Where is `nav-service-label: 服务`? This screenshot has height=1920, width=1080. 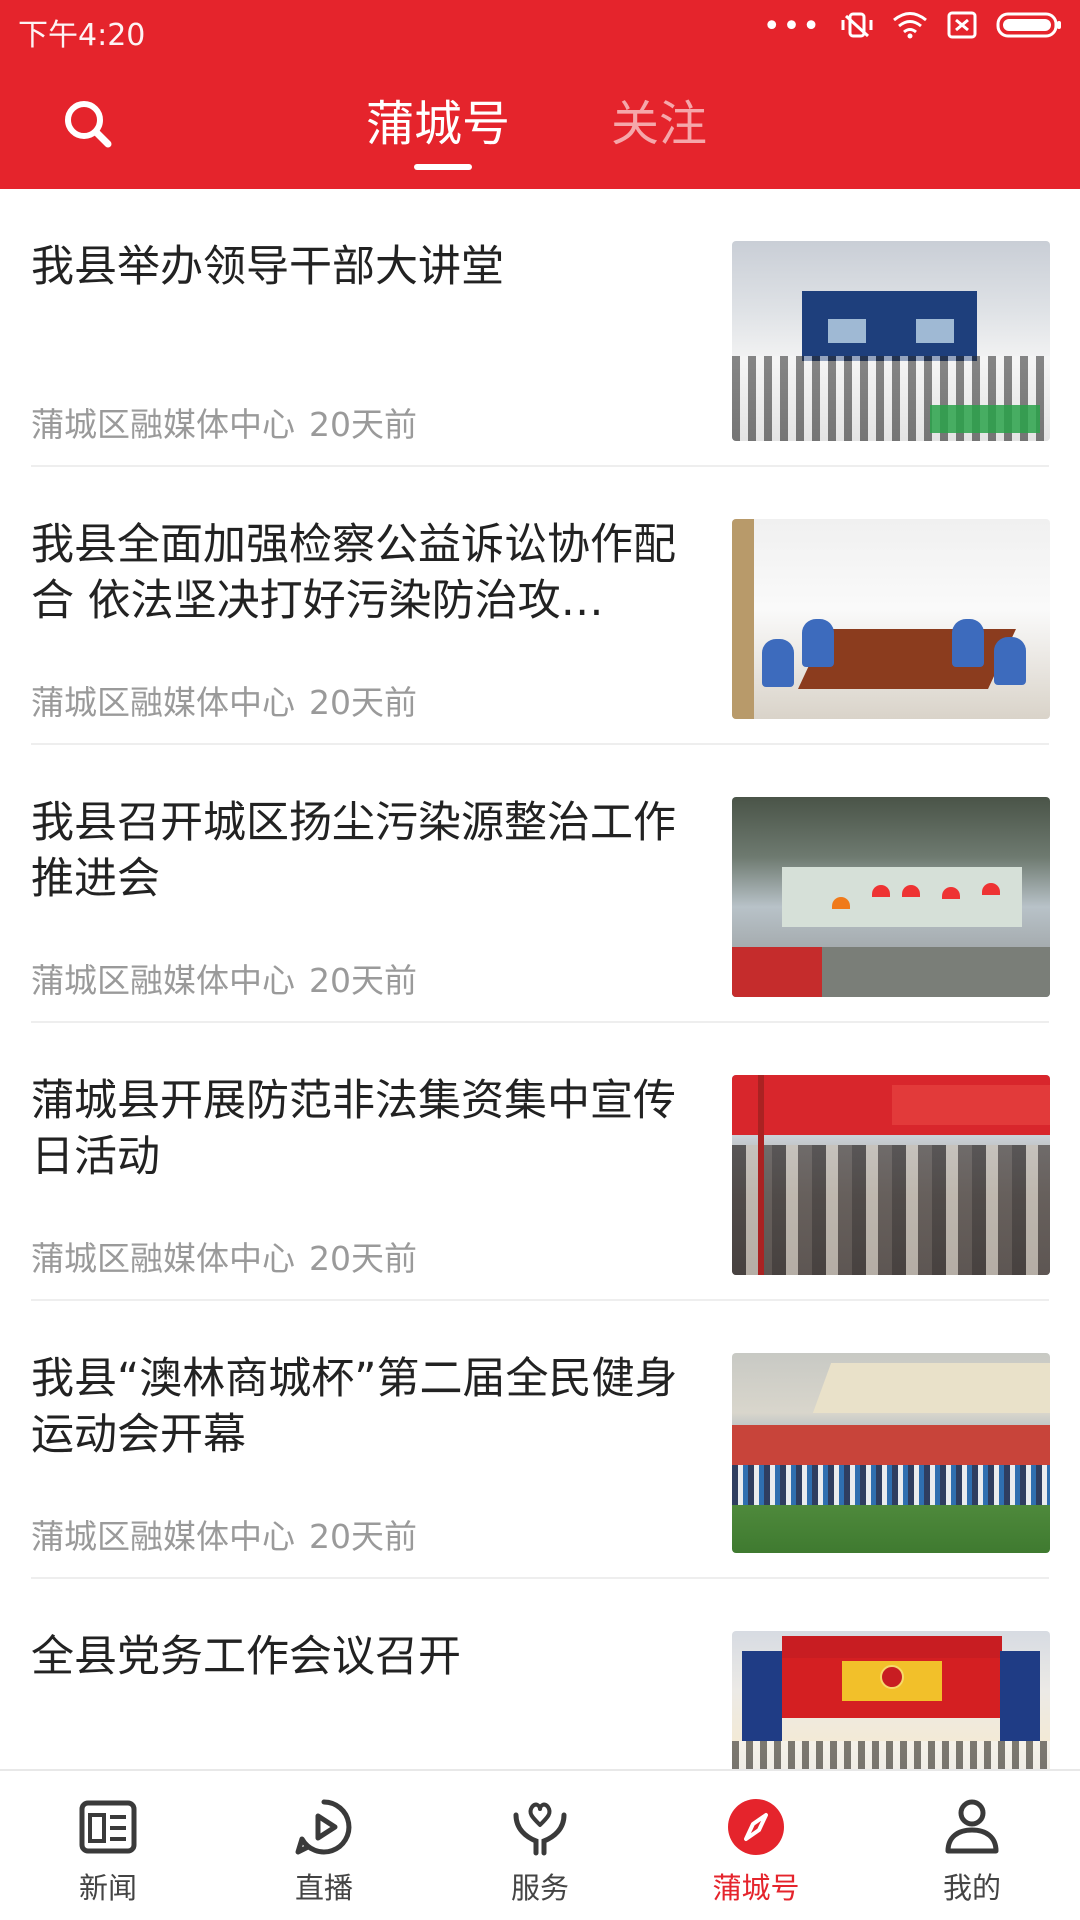 nav-service-label: 服务 is located at coordinates (539, 1888).